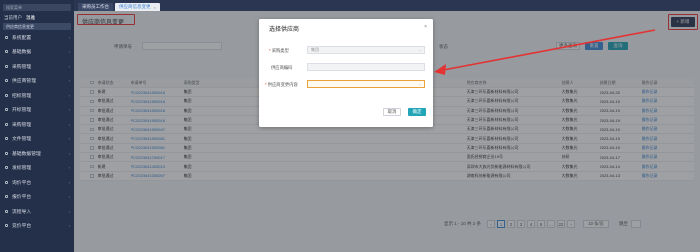 The height and width of the screenshot is (252, 700). What do you see at coordinates (37, 95) in the screenshot?
I see `sidebar-item: 招标管理 ›` at bounding box center [37, 95].